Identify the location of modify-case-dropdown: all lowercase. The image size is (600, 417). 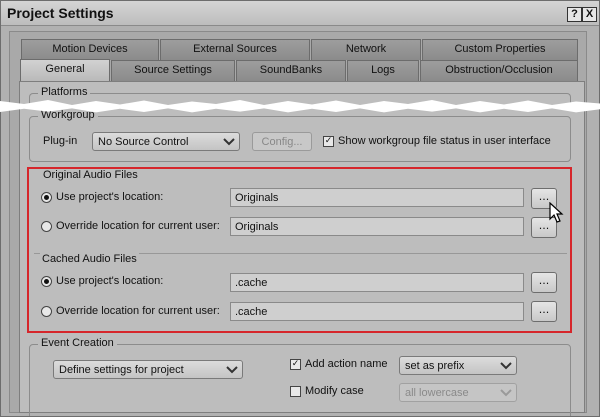
(458, 392).